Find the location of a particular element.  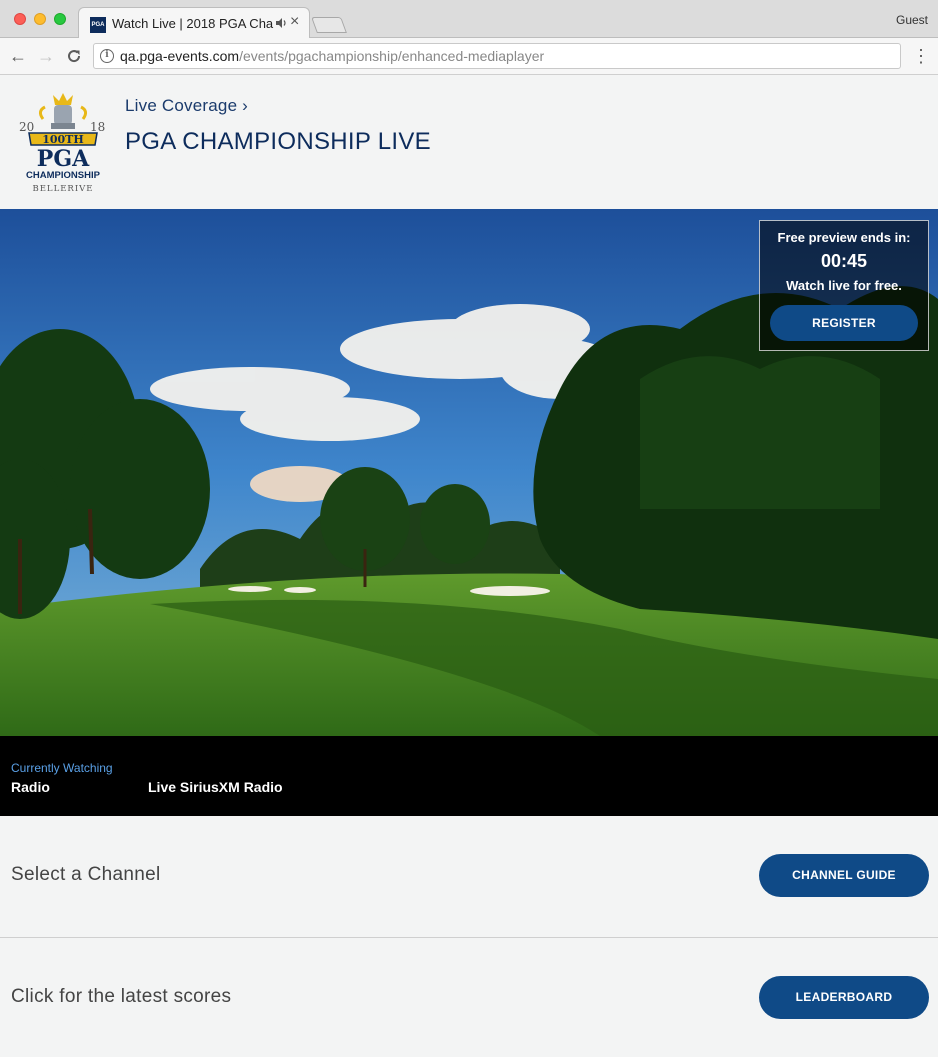

browser-tab: PGA Watch Live | 2018 PGA Championship × is located at coordinates (194, 23).